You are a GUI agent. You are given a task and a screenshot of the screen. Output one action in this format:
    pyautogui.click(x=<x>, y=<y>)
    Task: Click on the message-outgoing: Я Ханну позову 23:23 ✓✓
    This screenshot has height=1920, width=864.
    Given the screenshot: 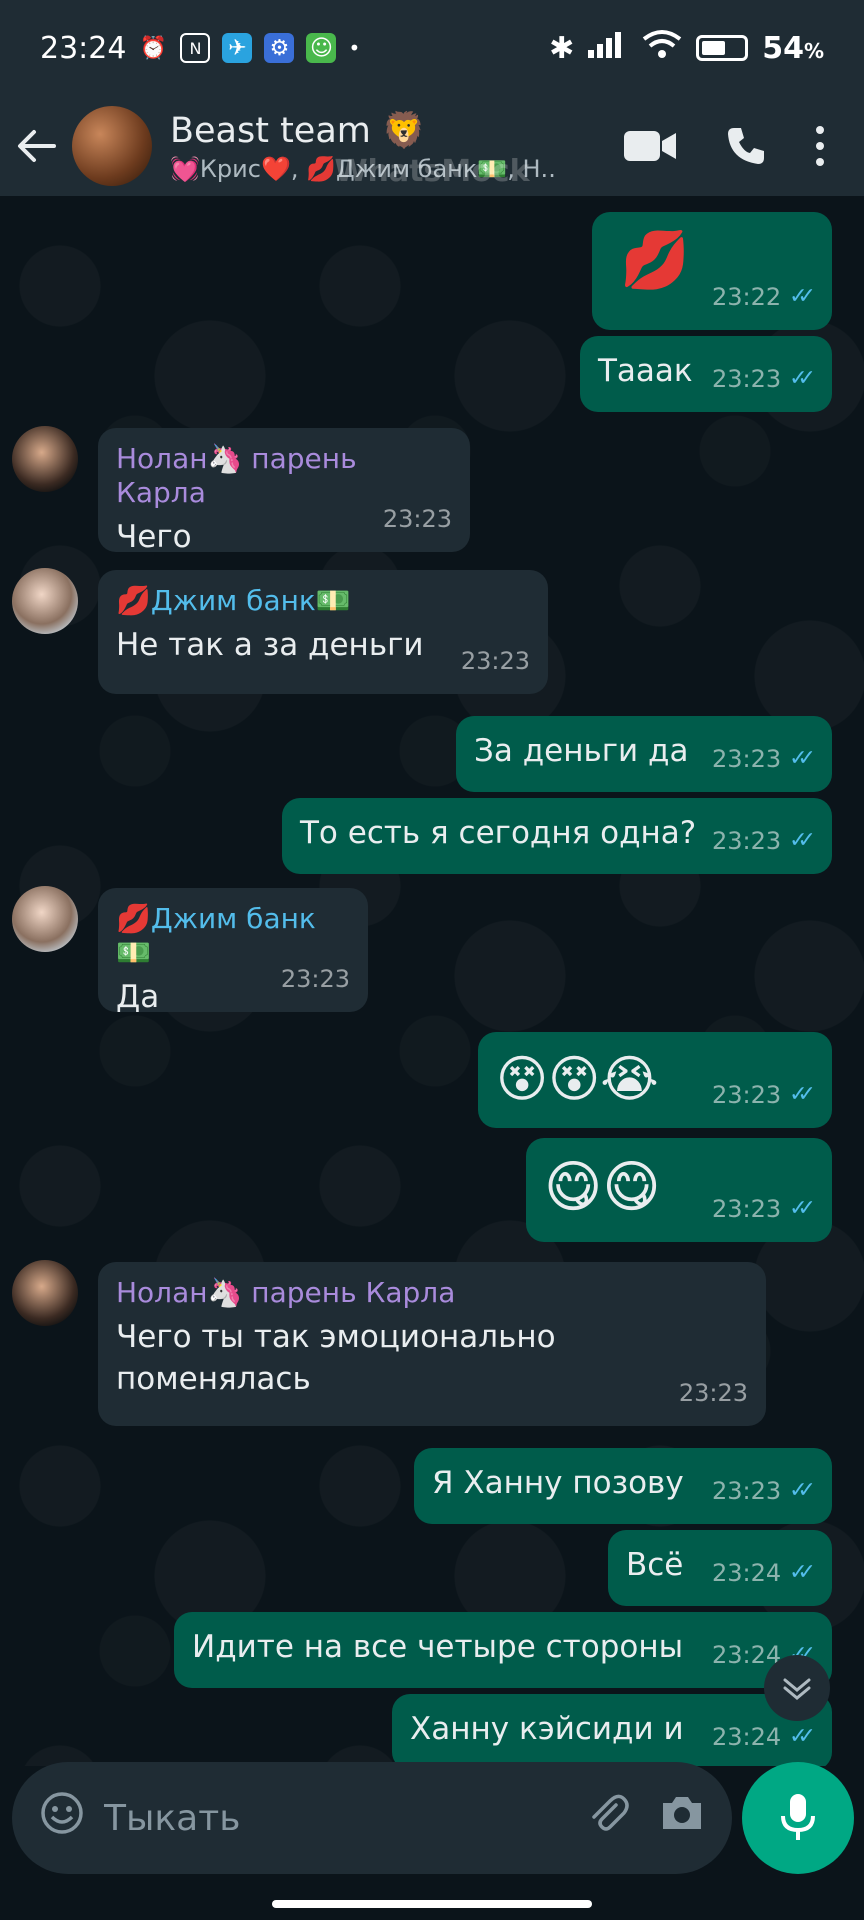 What is the action you would take?
    pyautogui.click(x=623, y=1486)
    